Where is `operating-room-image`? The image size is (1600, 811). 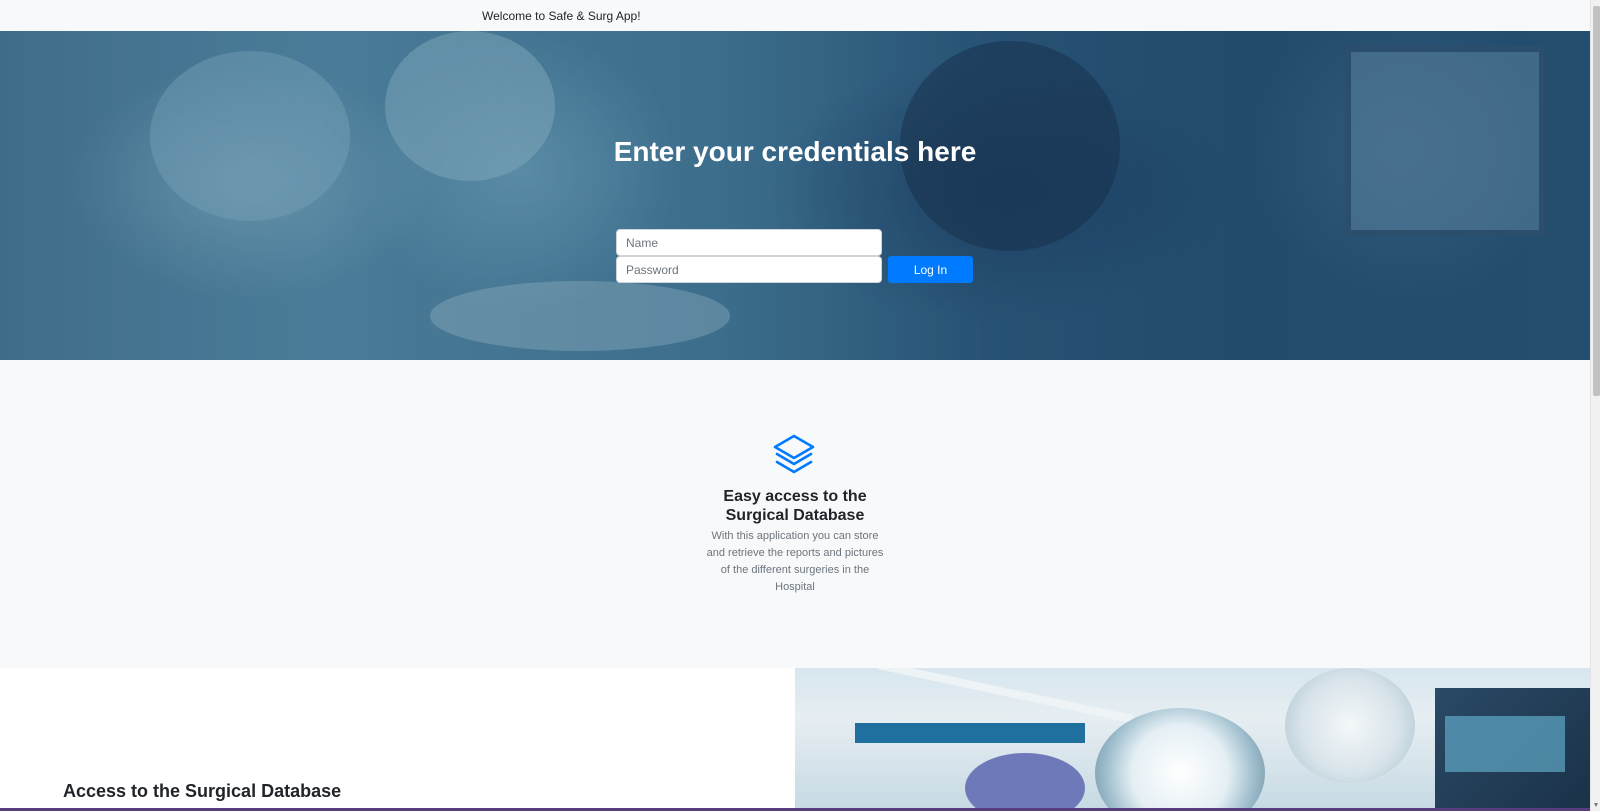 operating-room-image is located at coordinates (1192, 739).